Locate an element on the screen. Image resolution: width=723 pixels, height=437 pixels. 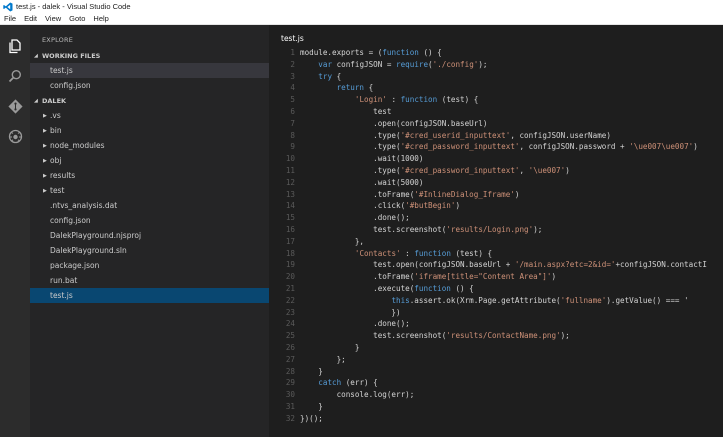
code-line: 6 test is located at coordinates (496, 112).